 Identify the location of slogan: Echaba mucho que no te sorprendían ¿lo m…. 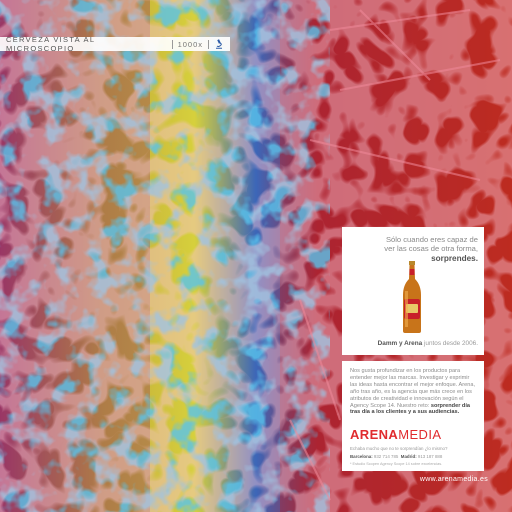
(399, 448).